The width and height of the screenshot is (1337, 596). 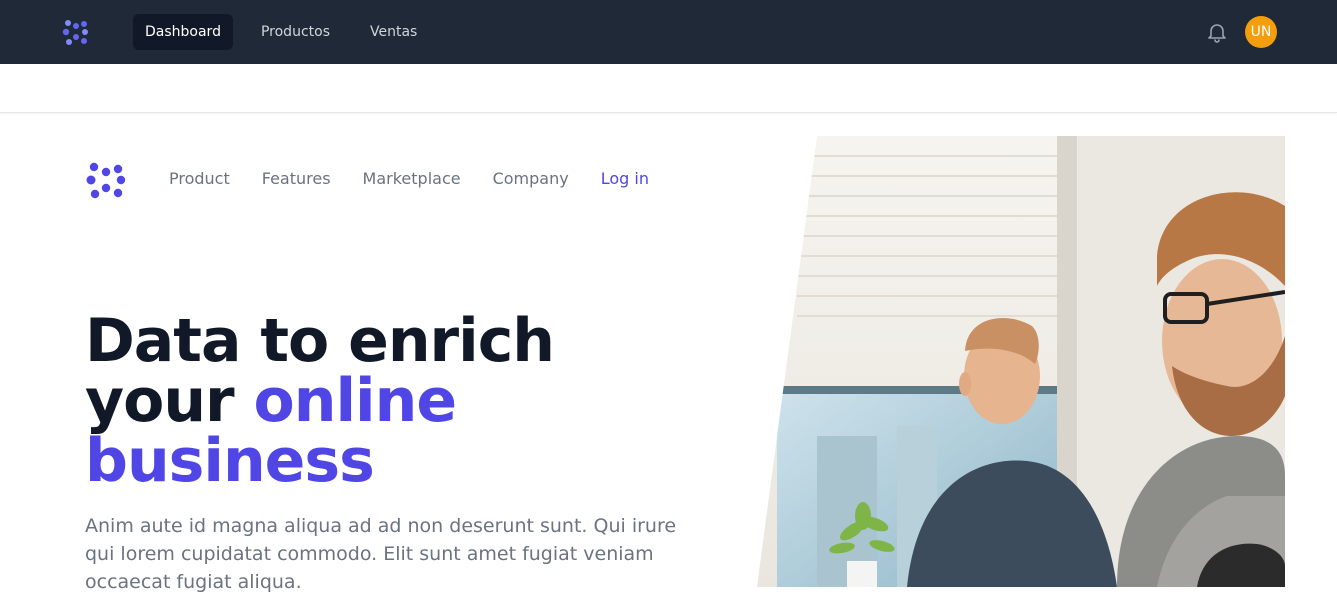 What do you see at coordinates (77, 32) in the screenshot?
I see `brand-logo-icon` at bounding box center [77, 32].